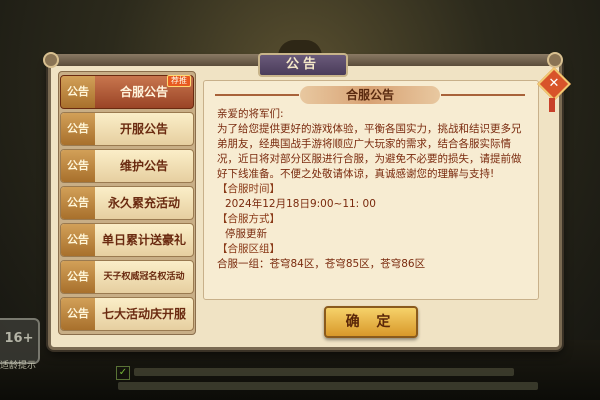 The width and height of the screenshot is (600, 400). Describe the element at coordinates (143, 129) in the screenshot. I see `tab-label: 开服公告` at that location.